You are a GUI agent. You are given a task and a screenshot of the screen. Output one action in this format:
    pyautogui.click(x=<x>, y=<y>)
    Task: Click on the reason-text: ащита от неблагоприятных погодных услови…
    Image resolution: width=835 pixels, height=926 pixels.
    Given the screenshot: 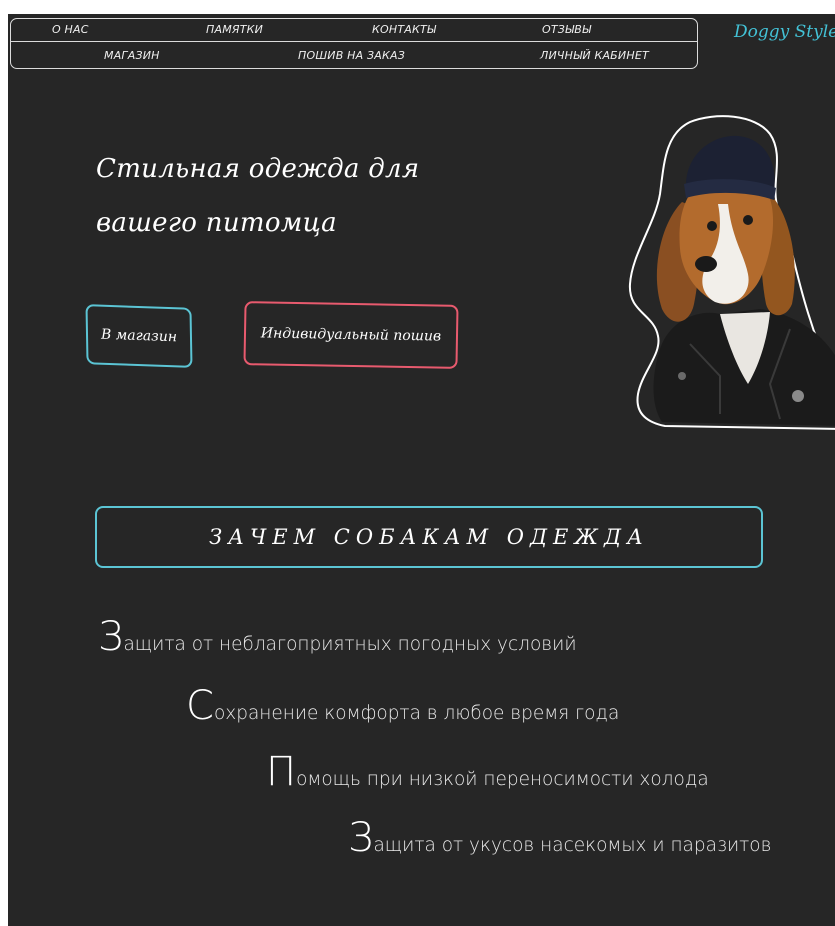 What is the action you would take?
    pyautogui.click(x=350, y=644)
    